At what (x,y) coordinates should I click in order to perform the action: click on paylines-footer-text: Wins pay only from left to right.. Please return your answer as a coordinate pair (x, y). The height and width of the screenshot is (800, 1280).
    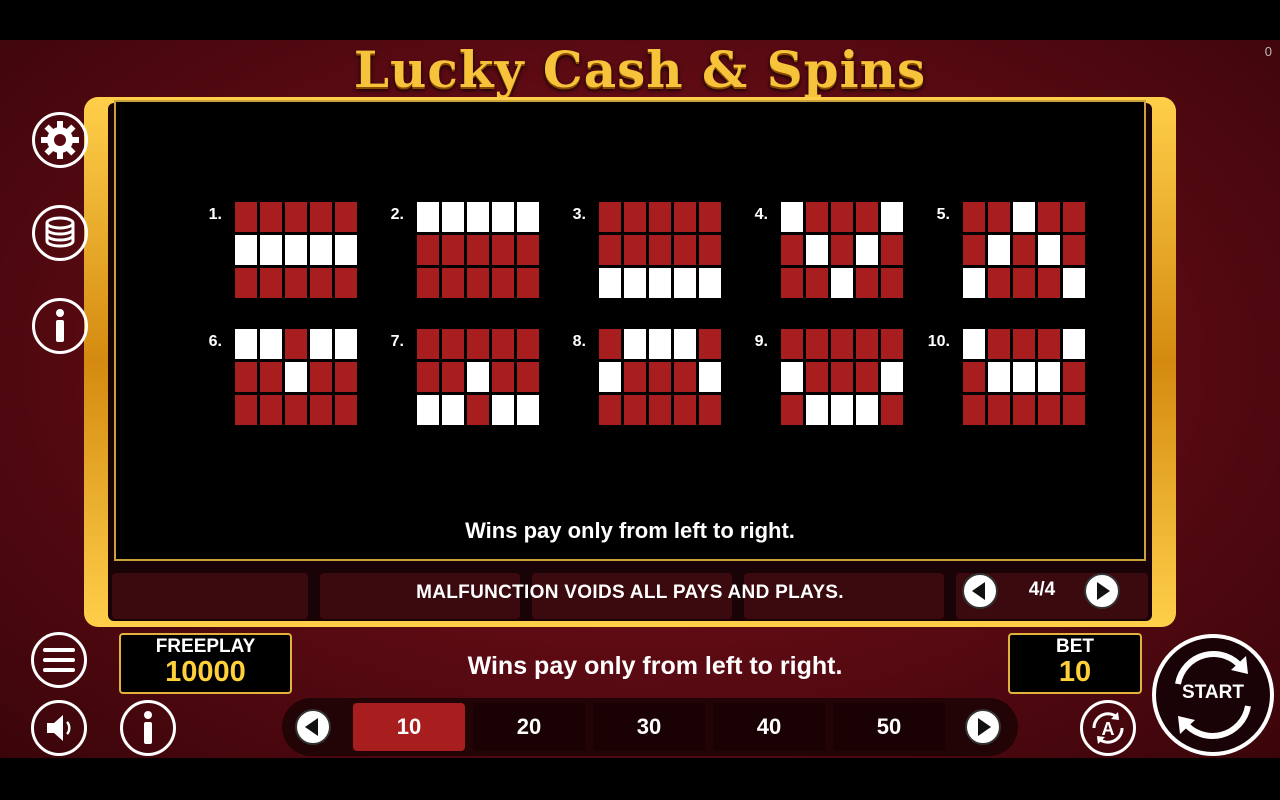
    Looking at the image, I should click on (630, 530).